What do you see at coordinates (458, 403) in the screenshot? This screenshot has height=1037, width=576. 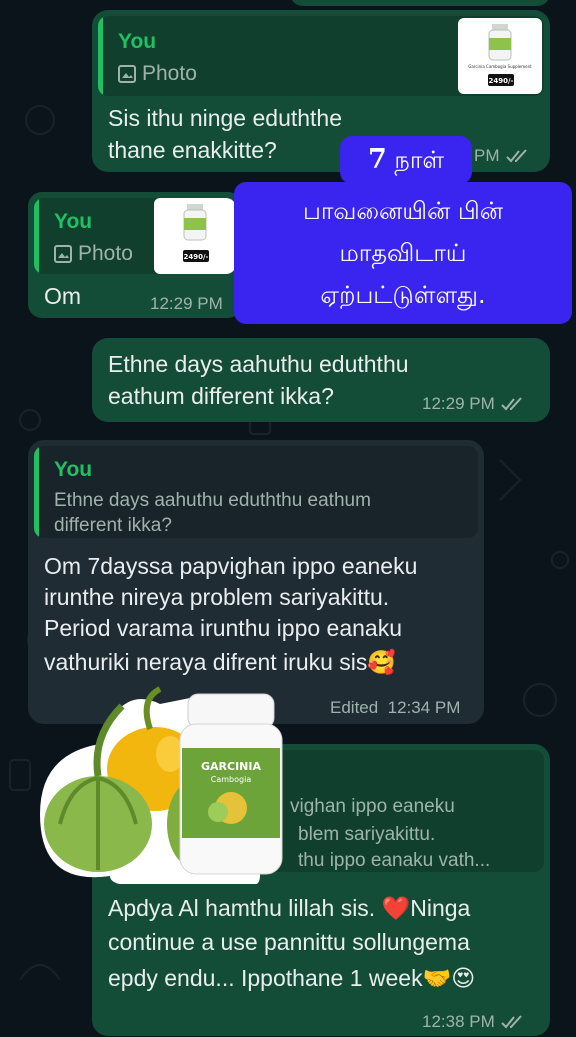 I see `time-text: 12:29 PM` at bounding box center [458, 403].